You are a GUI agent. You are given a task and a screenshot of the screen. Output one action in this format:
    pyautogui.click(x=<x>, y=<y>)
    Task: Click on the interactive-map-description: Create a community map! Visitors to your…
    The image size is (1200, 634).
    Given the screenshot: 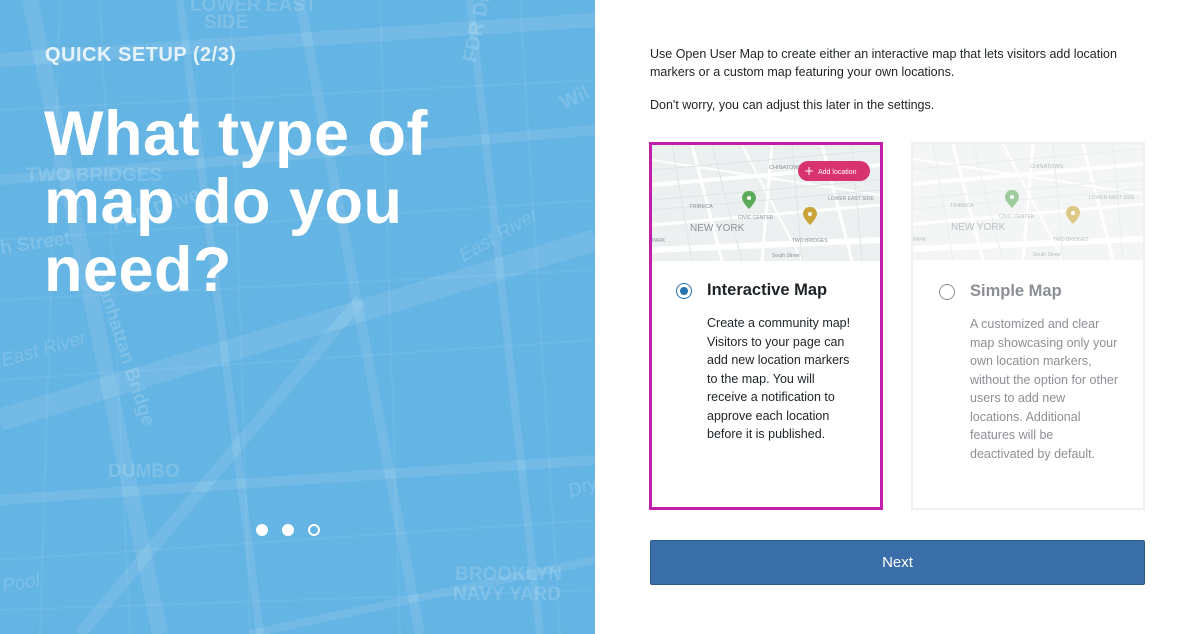 What is the action you would take?
    pyautogui.click(x=779, y=378)
    